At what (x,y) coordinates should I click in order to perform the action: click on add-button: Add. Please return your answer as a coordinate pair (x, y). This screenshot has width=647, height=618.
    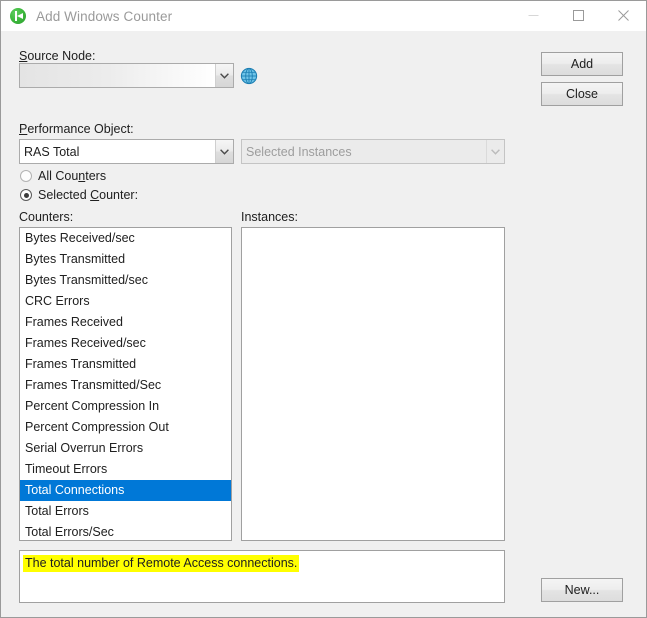
    Looking at the image, I should click on (582, 64).